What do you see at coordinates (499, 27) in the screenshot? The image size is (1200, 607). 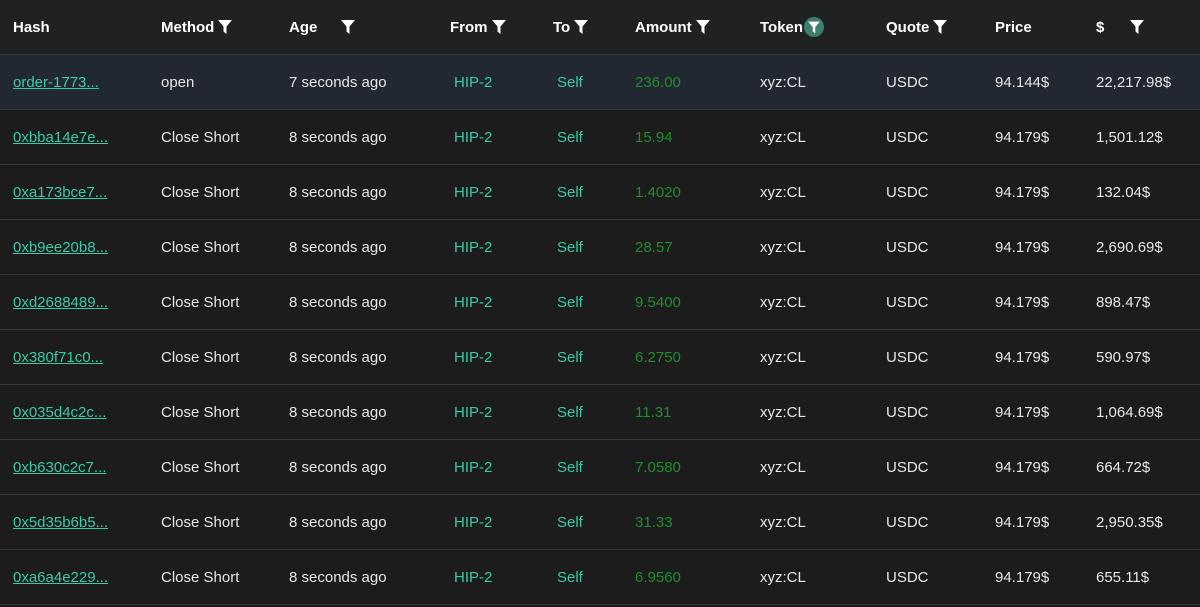 I see `from-filter-icon` at bounding box center [499, 27].